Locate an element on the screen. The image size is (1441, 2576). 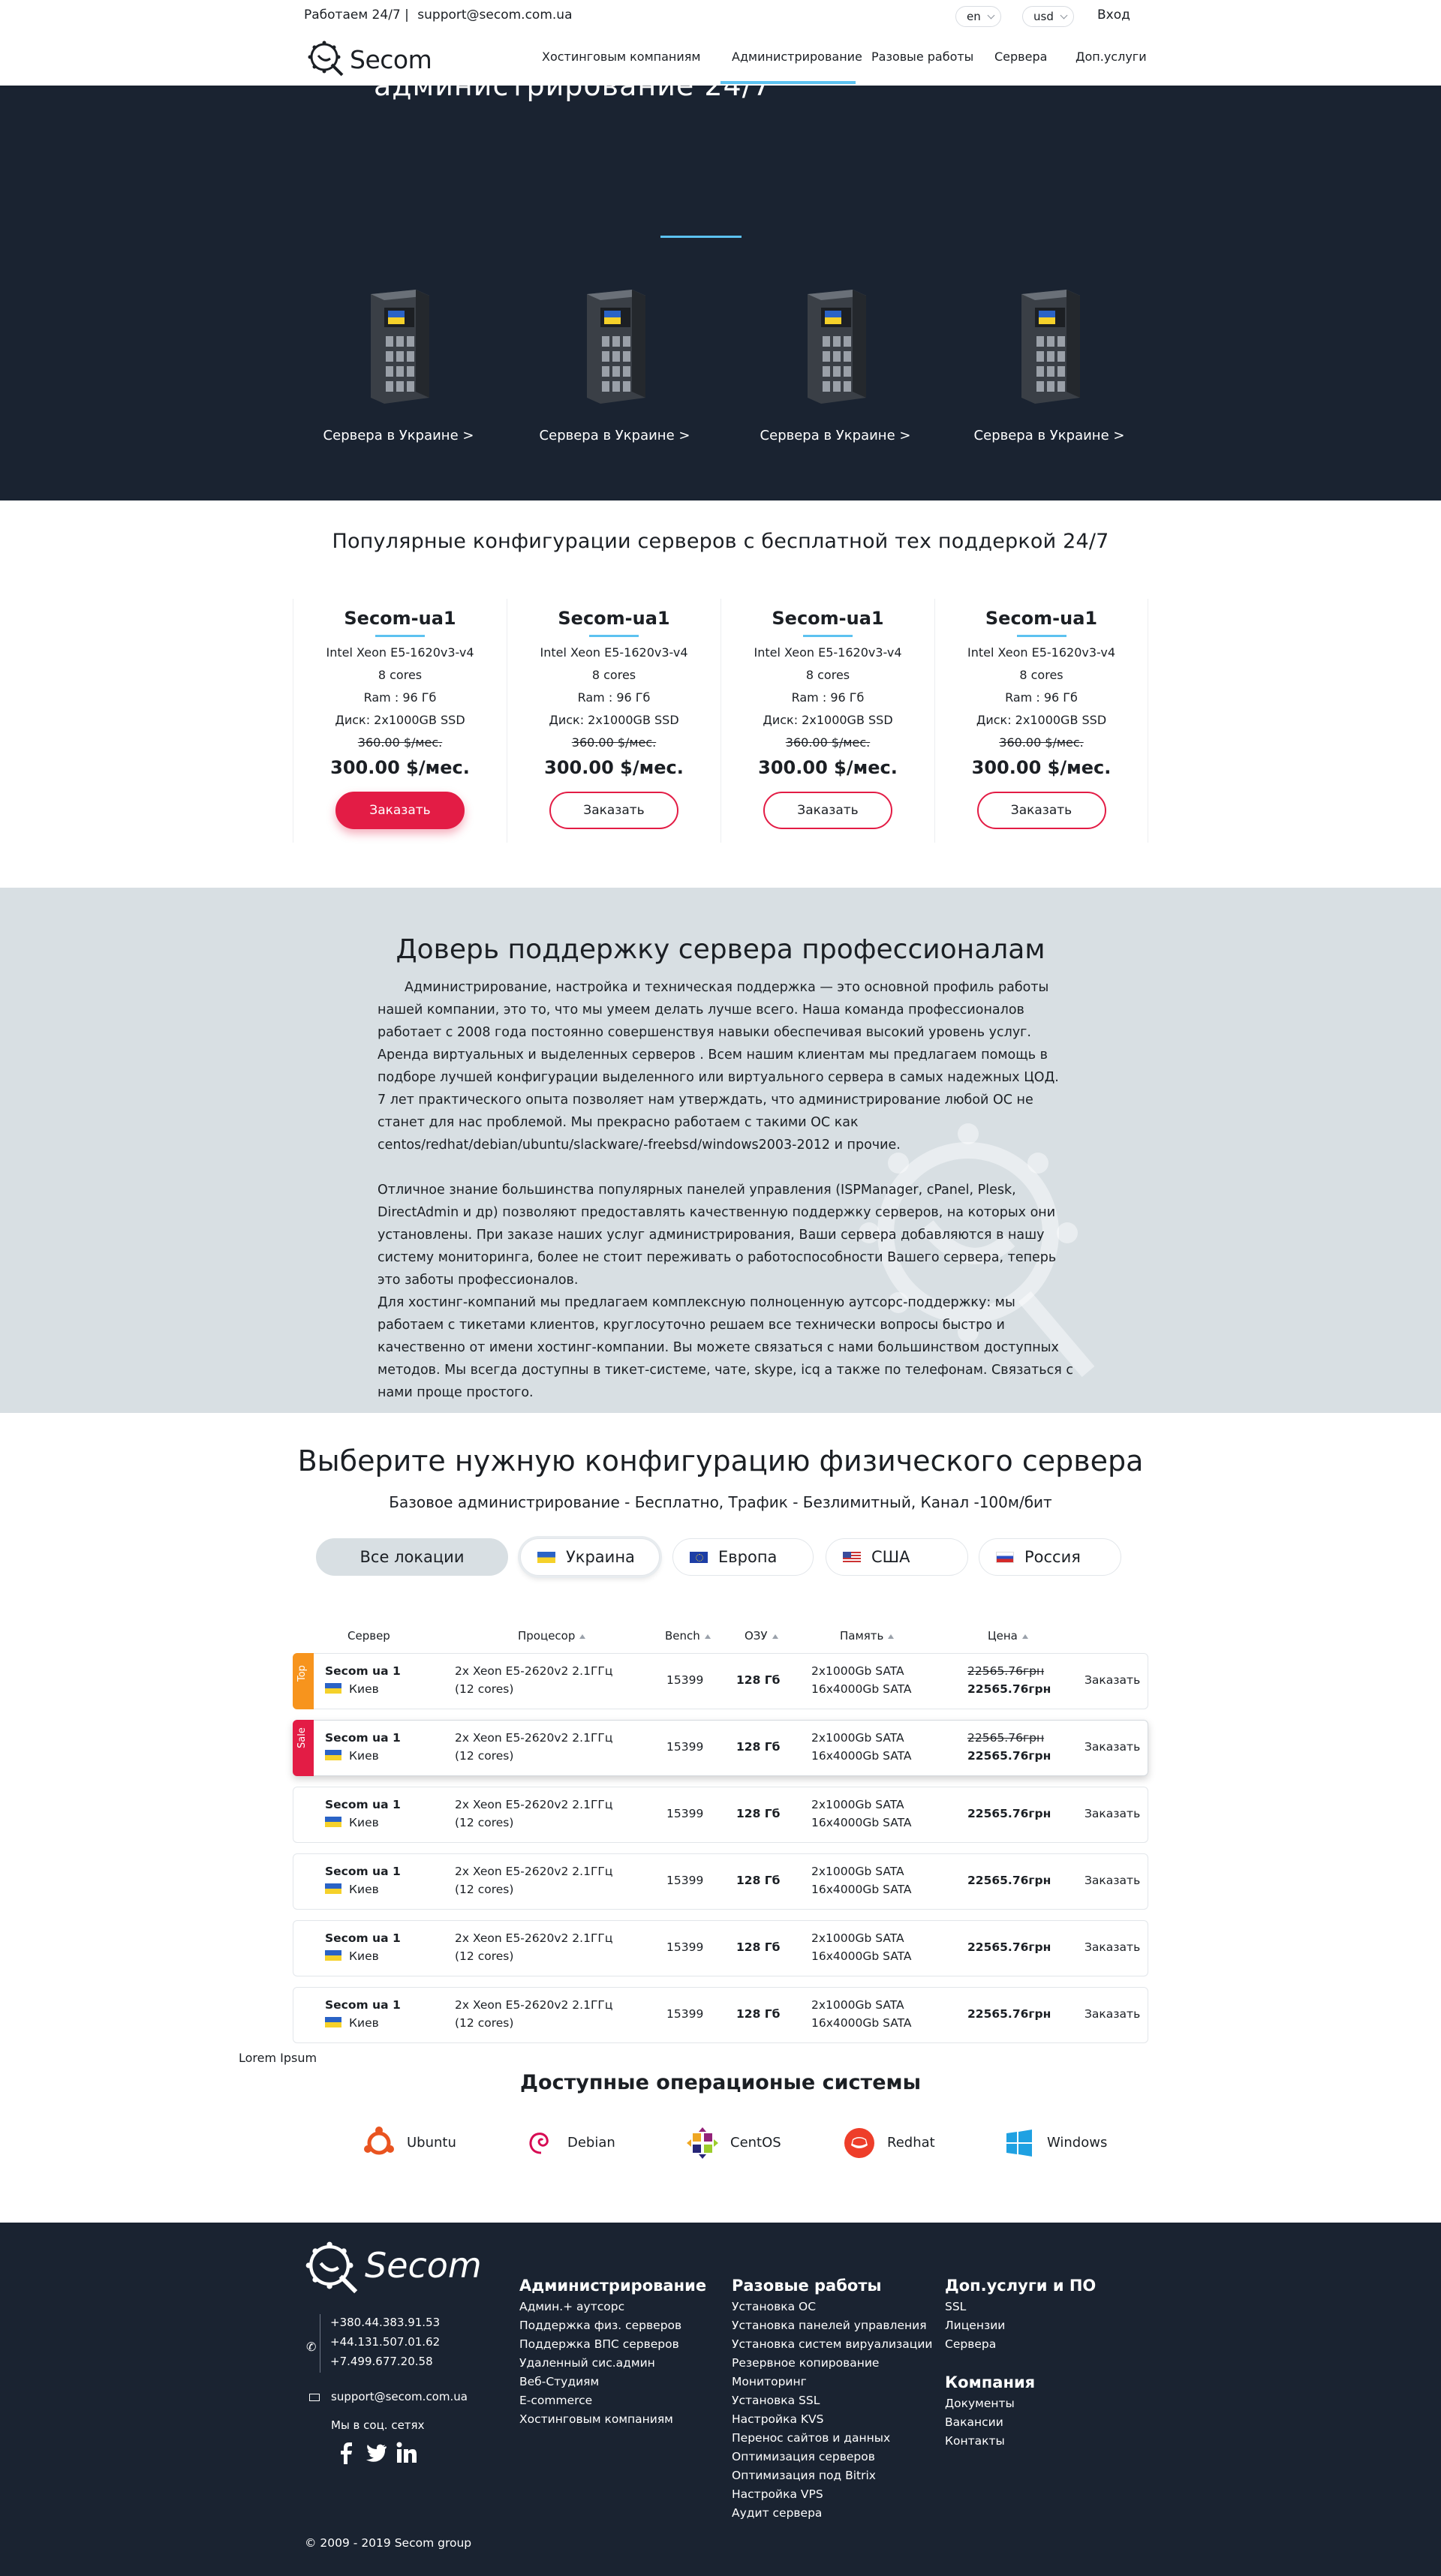
config-ram: Ram : 96 Гб is located at coordinates (400, 697).